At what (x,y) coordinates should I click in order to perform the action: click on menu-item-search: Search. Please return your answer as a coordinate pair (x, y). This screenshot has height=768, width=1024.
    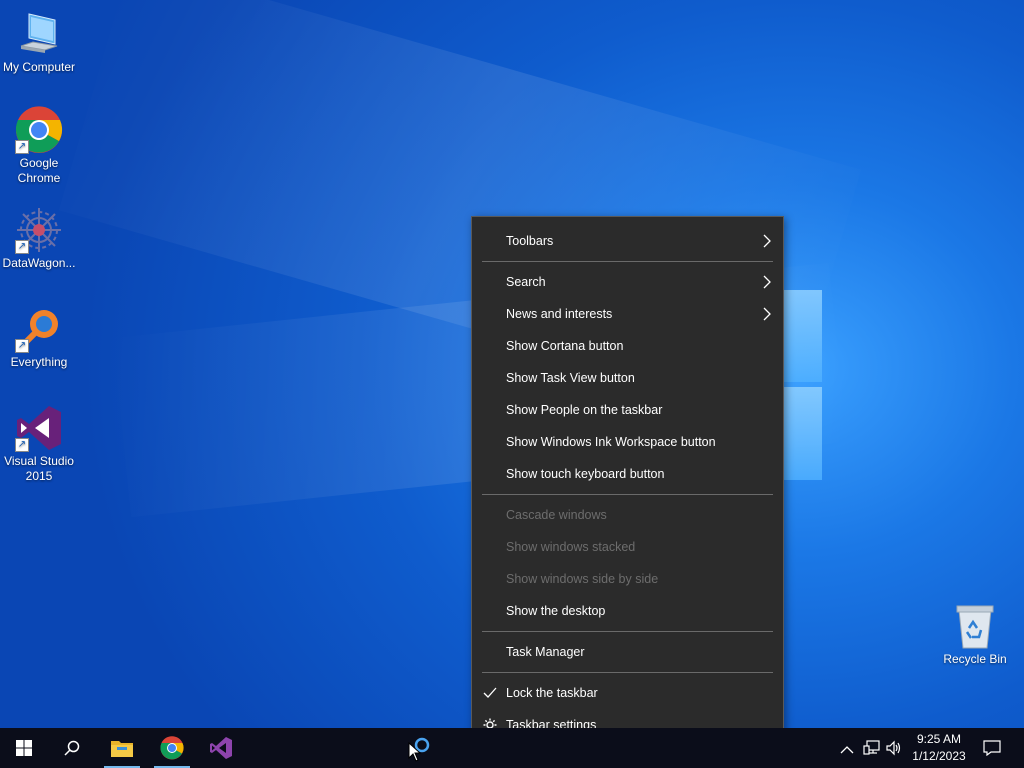
    Looking at the image, I should click on (627, 282).